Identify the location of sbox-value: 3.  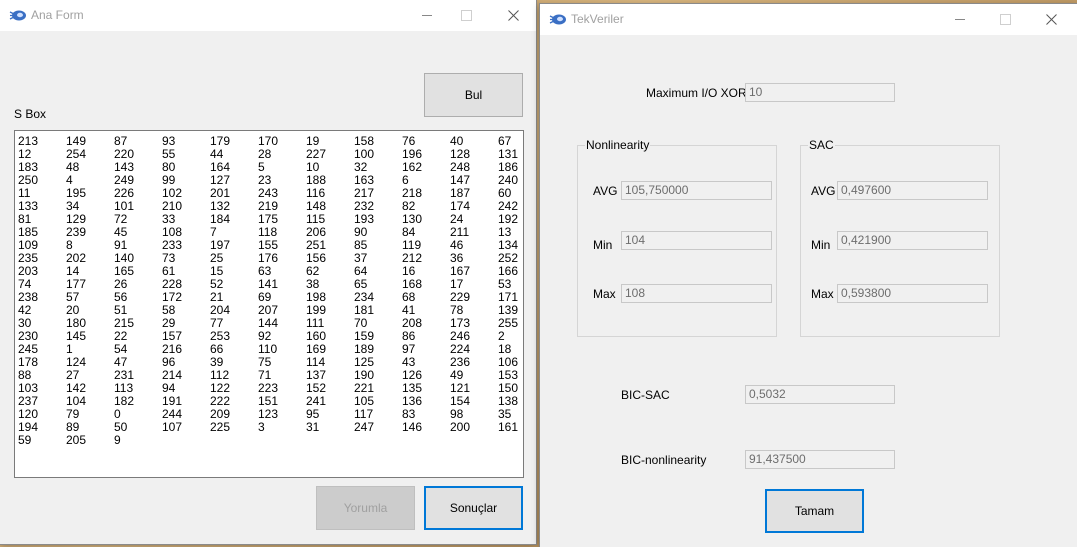
(261, 427).